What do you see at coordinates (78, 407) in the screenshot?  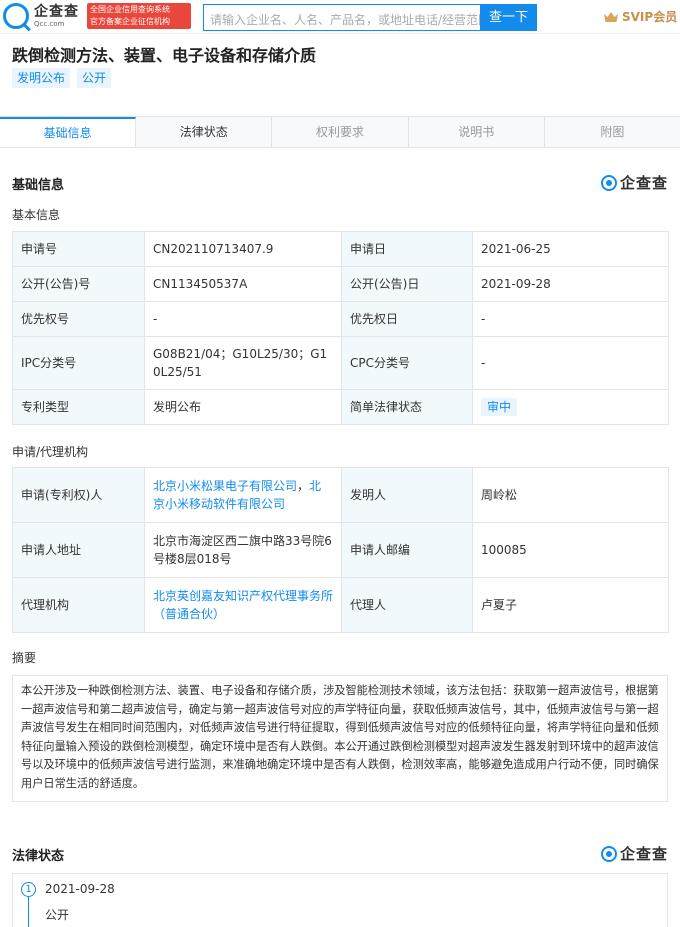 I see `label-patent-type: 专利类型` at bounding box center [78, 407].